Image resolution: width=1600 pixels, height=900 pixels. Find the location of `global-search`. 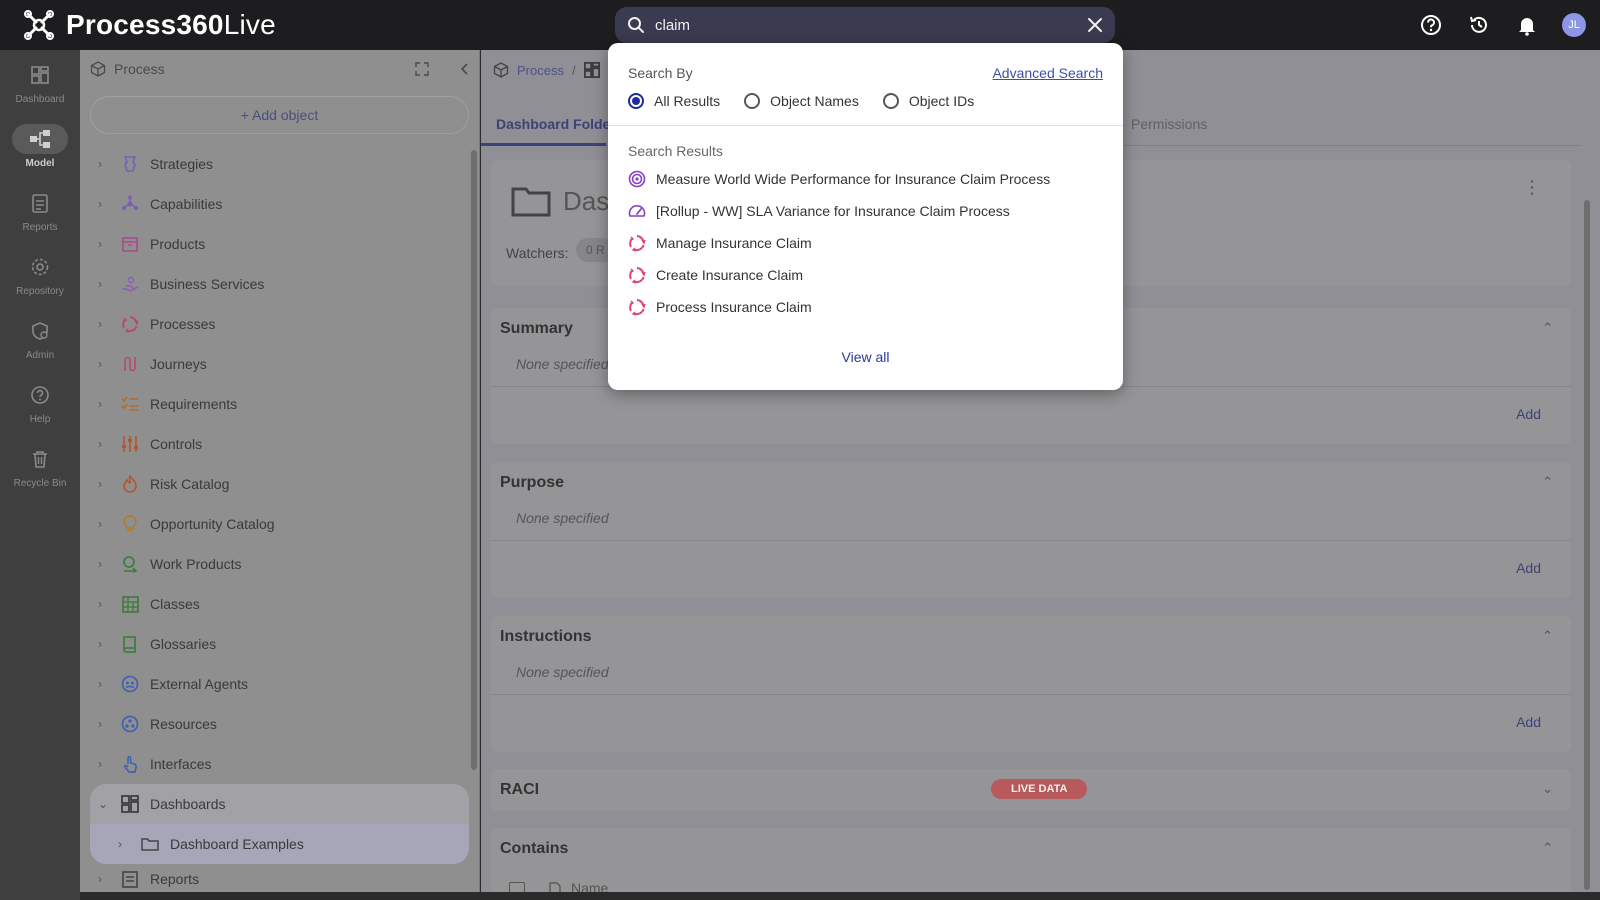

global-search is located at coordinates (865, 25).